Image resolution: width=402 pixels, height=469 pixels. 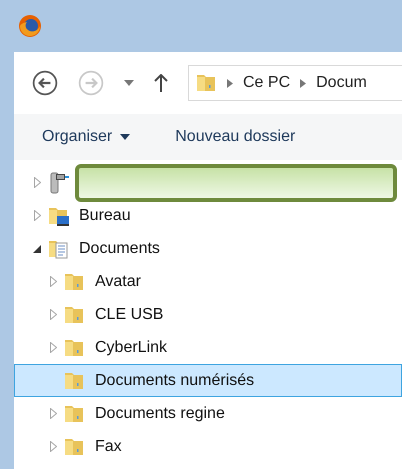 I want to click on tree-item: Documents, so click(x=208, y=248).